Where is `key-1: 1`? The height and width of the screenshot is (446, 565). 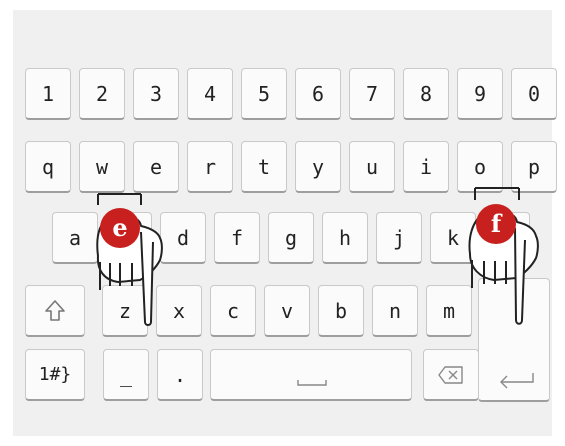
key-1: 1 is located at coordinates (48, 94).